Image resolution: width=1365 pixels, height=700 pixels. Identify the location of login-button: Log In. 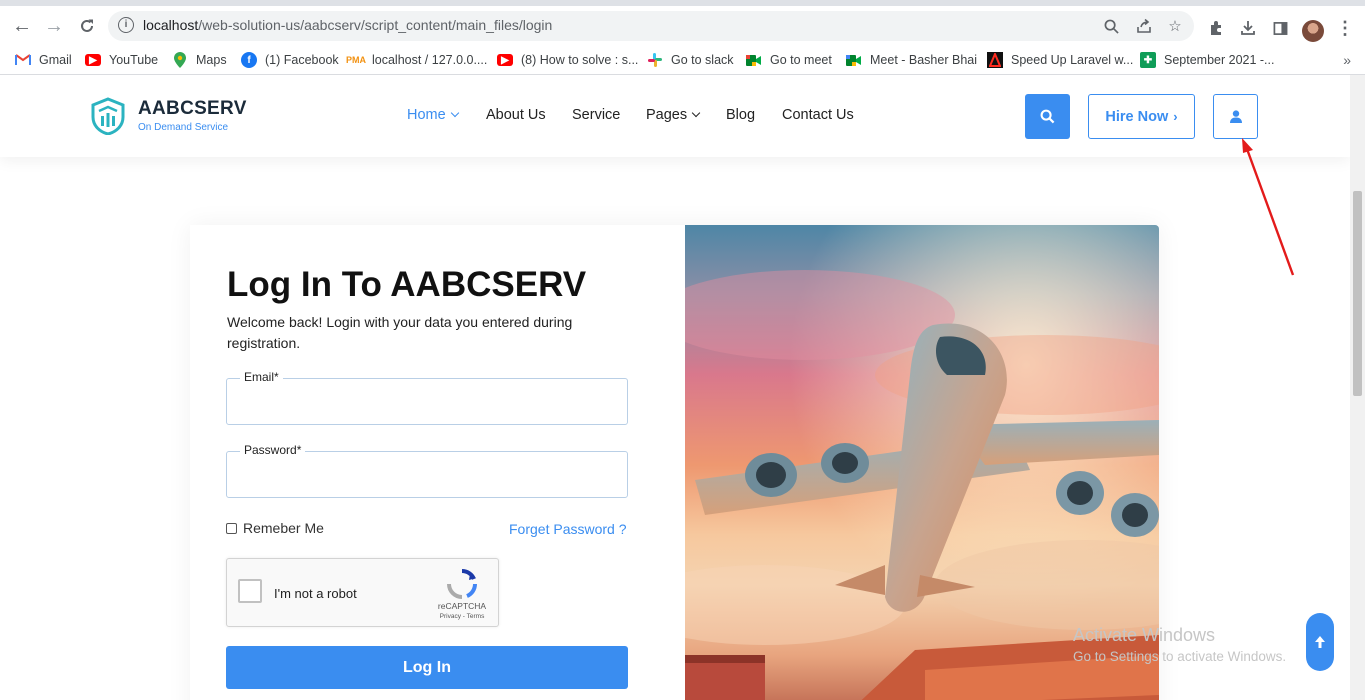
(427, 667).